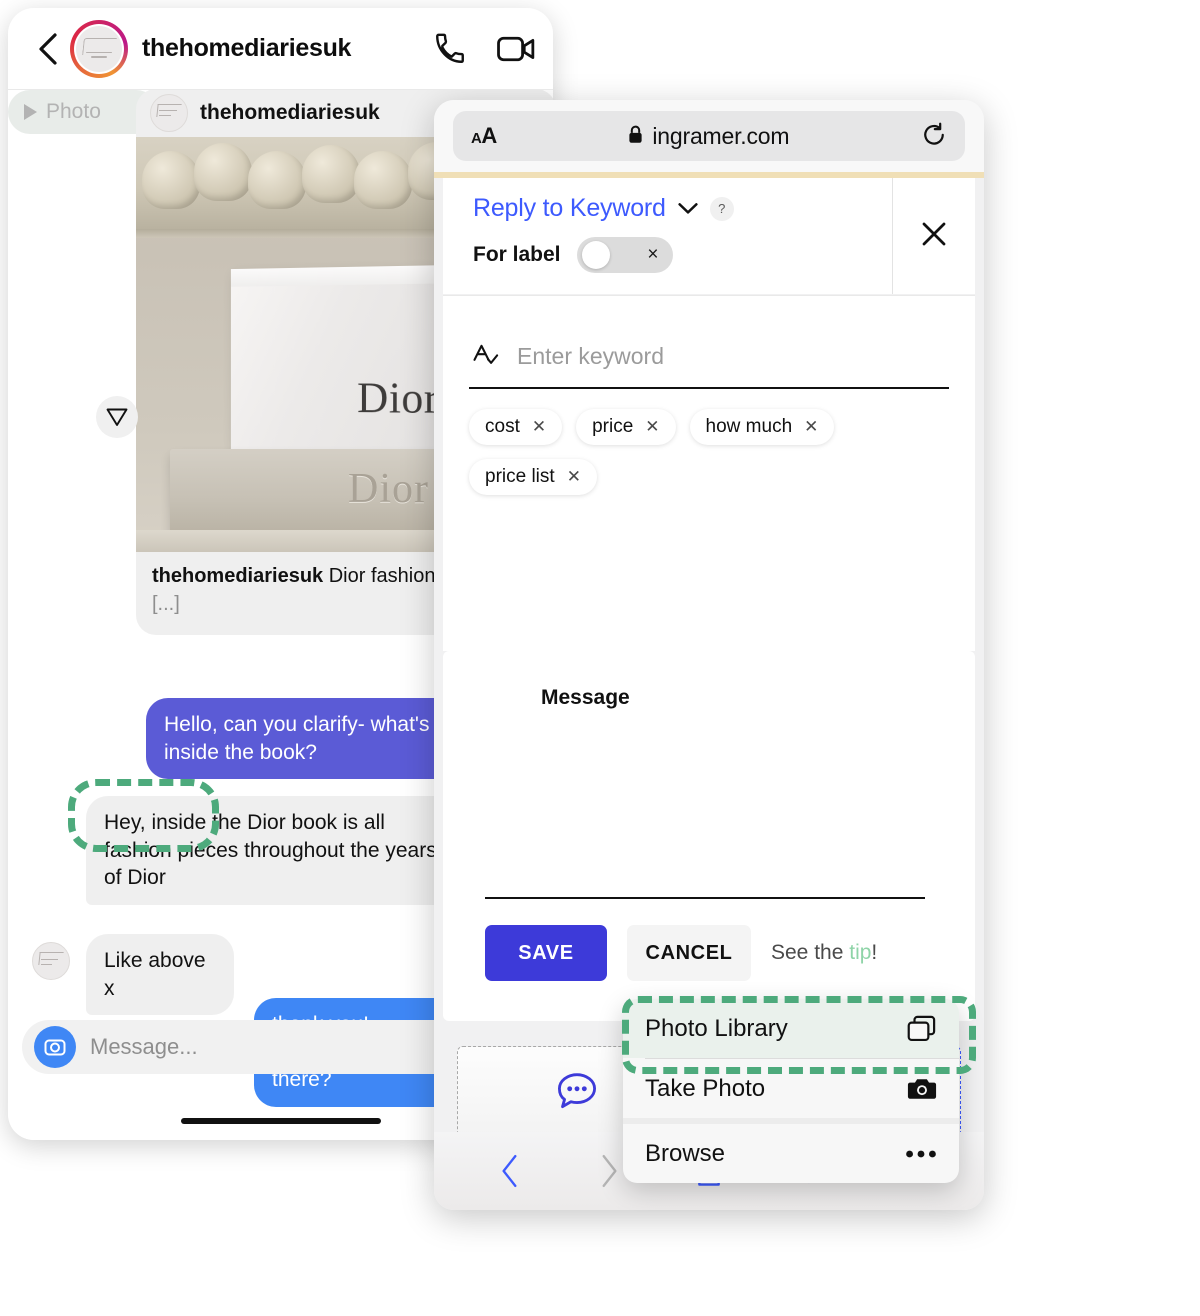 This screenshot has height=1316, width=1200. I want to click on avatar-image, so click(99, 48).